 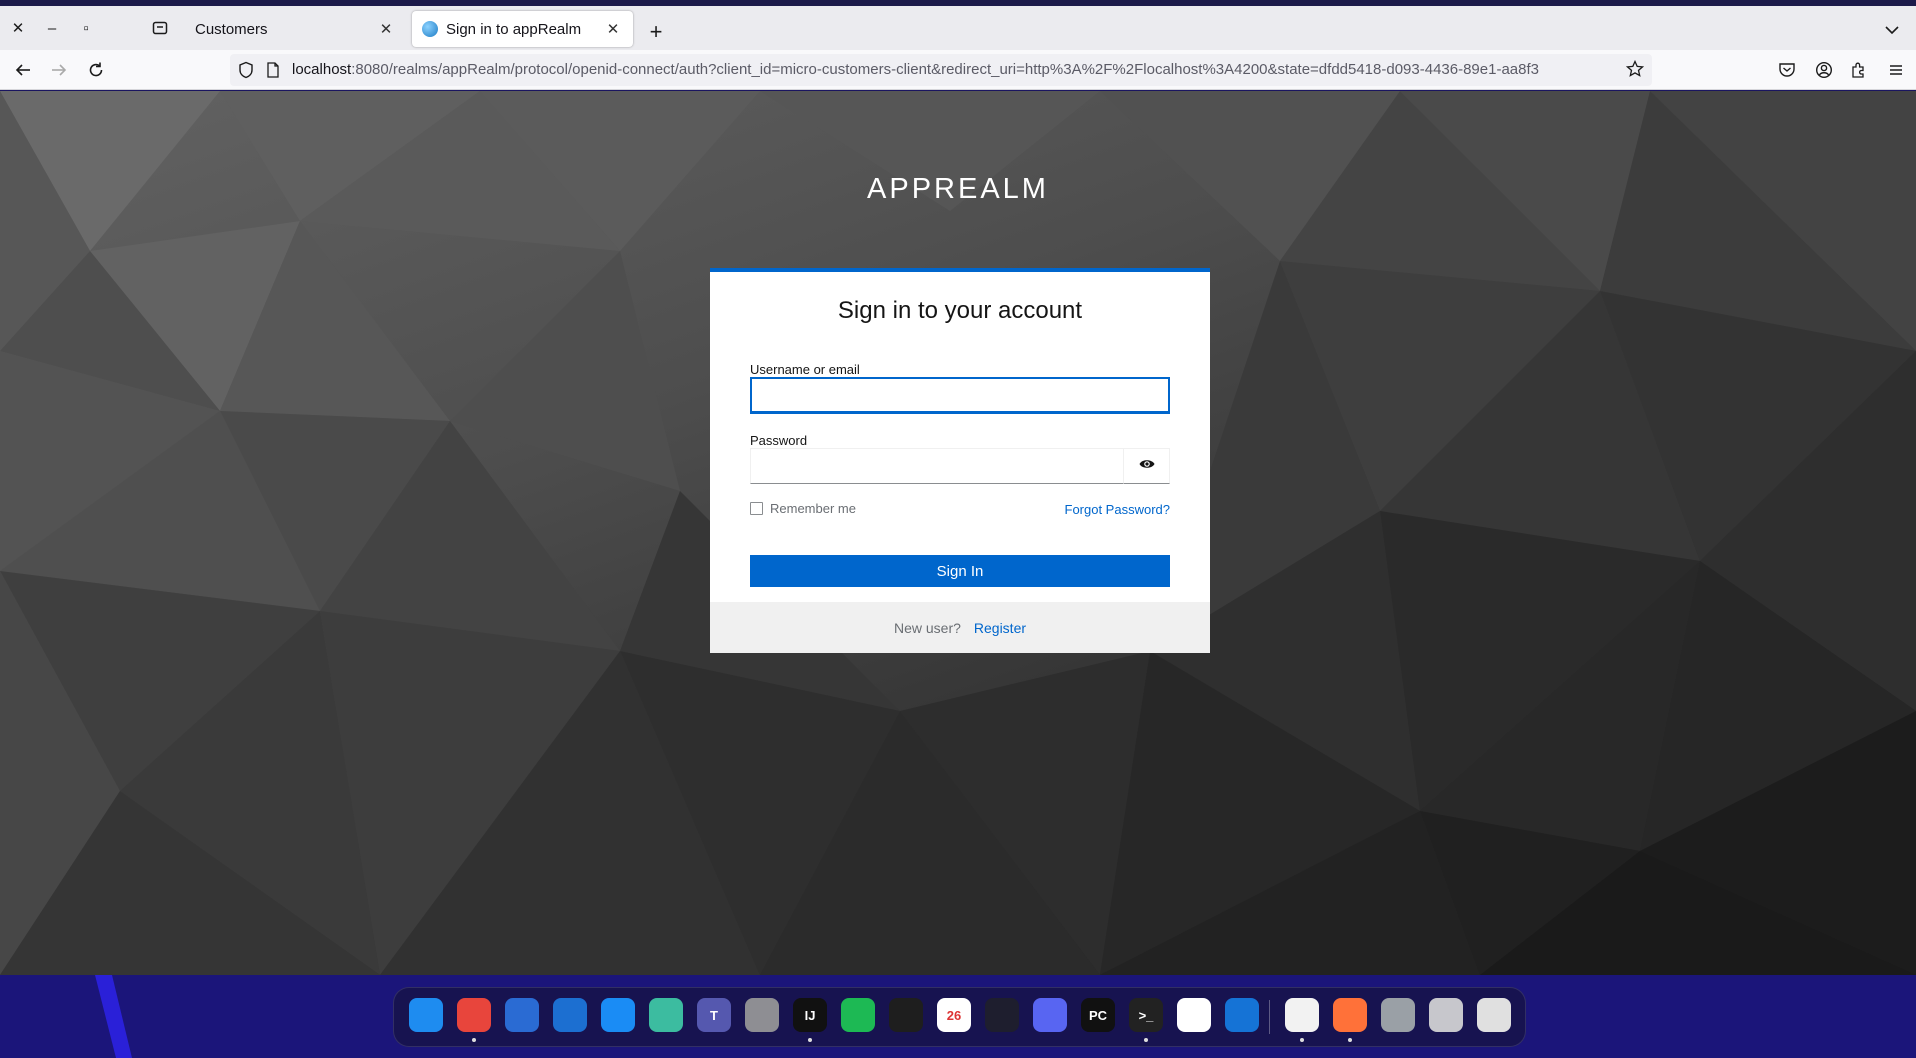 What do you see at coordinates (514, 29) in the screenshot?
I see `tab-label: Sign in to appRealm` at bounding box center [514, 29].